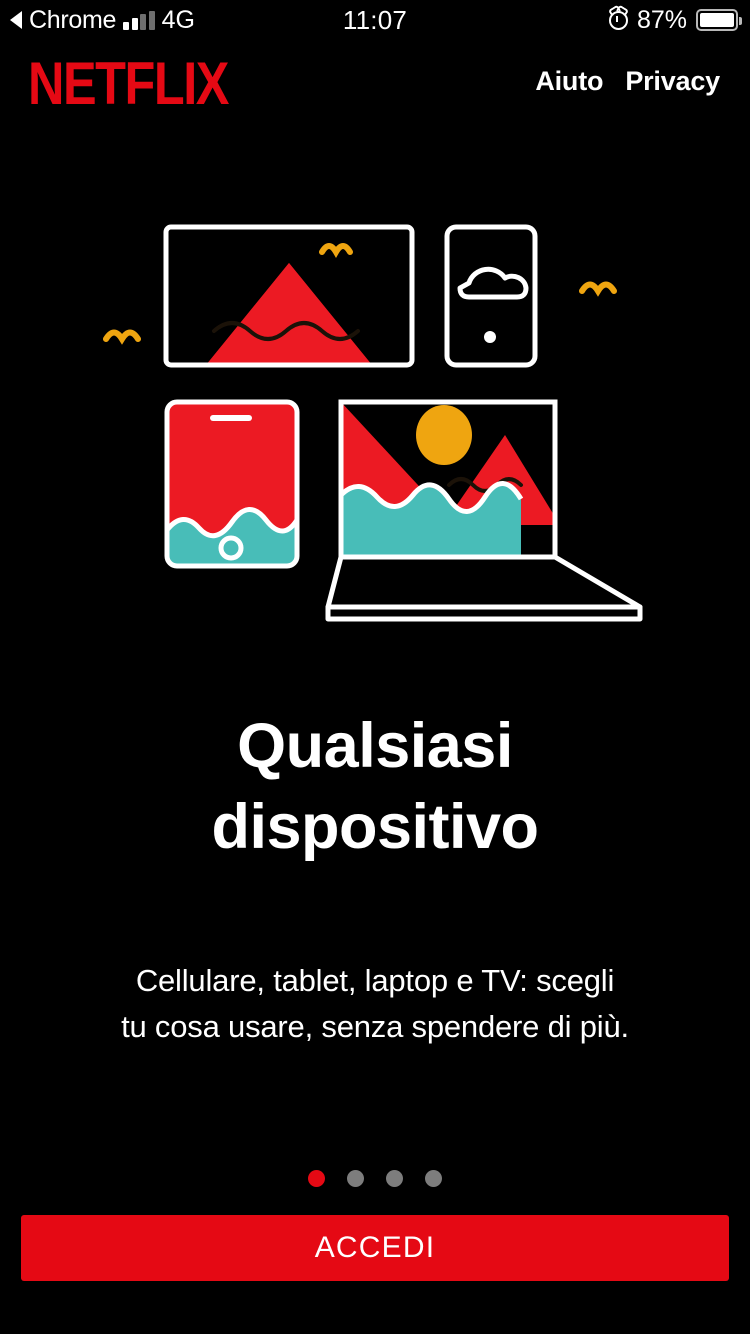  Describe the element at coordinates (375, 1248) in the screenshot. I see `sign-in-button: ACCEDI` at that location.